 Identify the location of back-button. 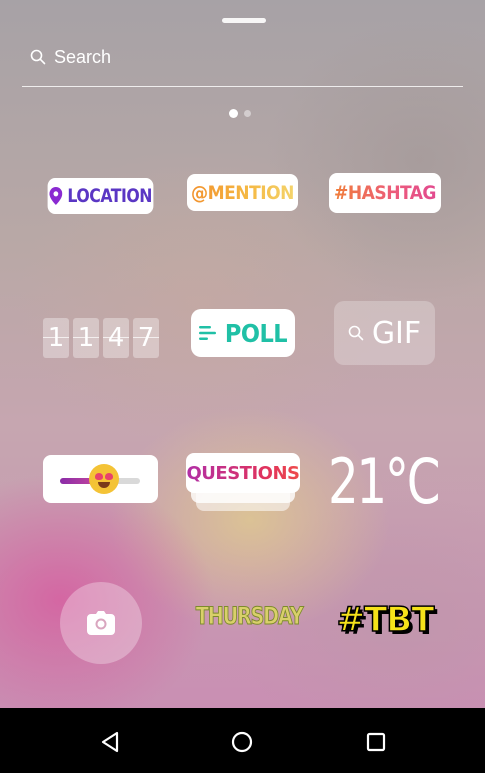
(110, 742).